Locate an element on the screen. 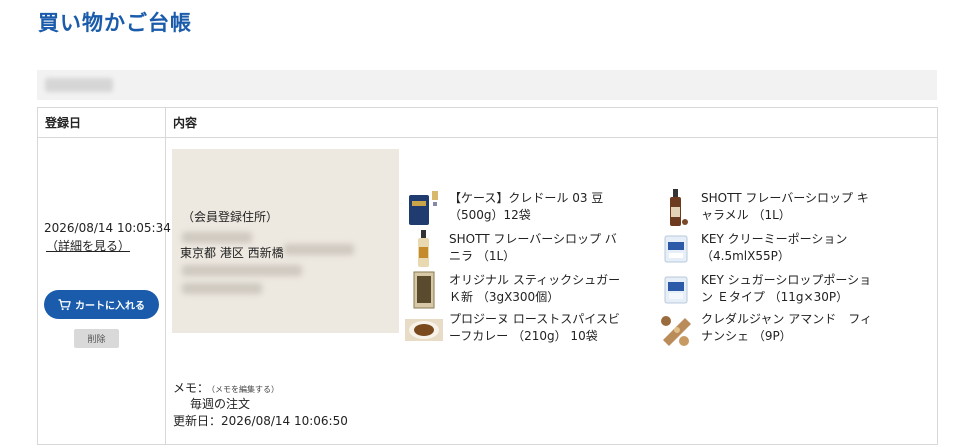 This screenshot has width=958, height=445. date-cell: 2026/08/14 10:05:34 （詳細を見る） カートに入れる 削除 is located at coordinates (104, 291).